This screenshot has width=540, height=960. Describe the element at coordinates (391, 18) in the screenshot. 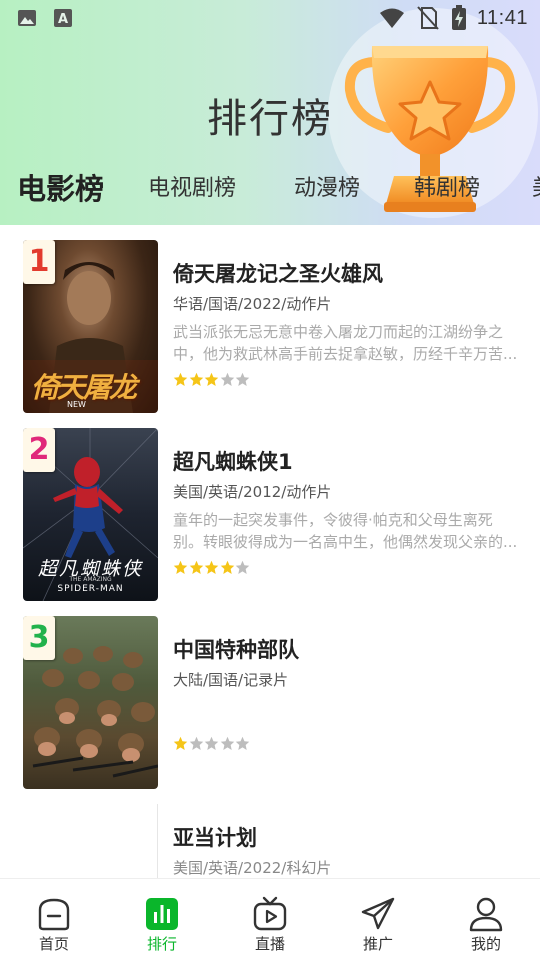

I see `wifi-icon` at that location.